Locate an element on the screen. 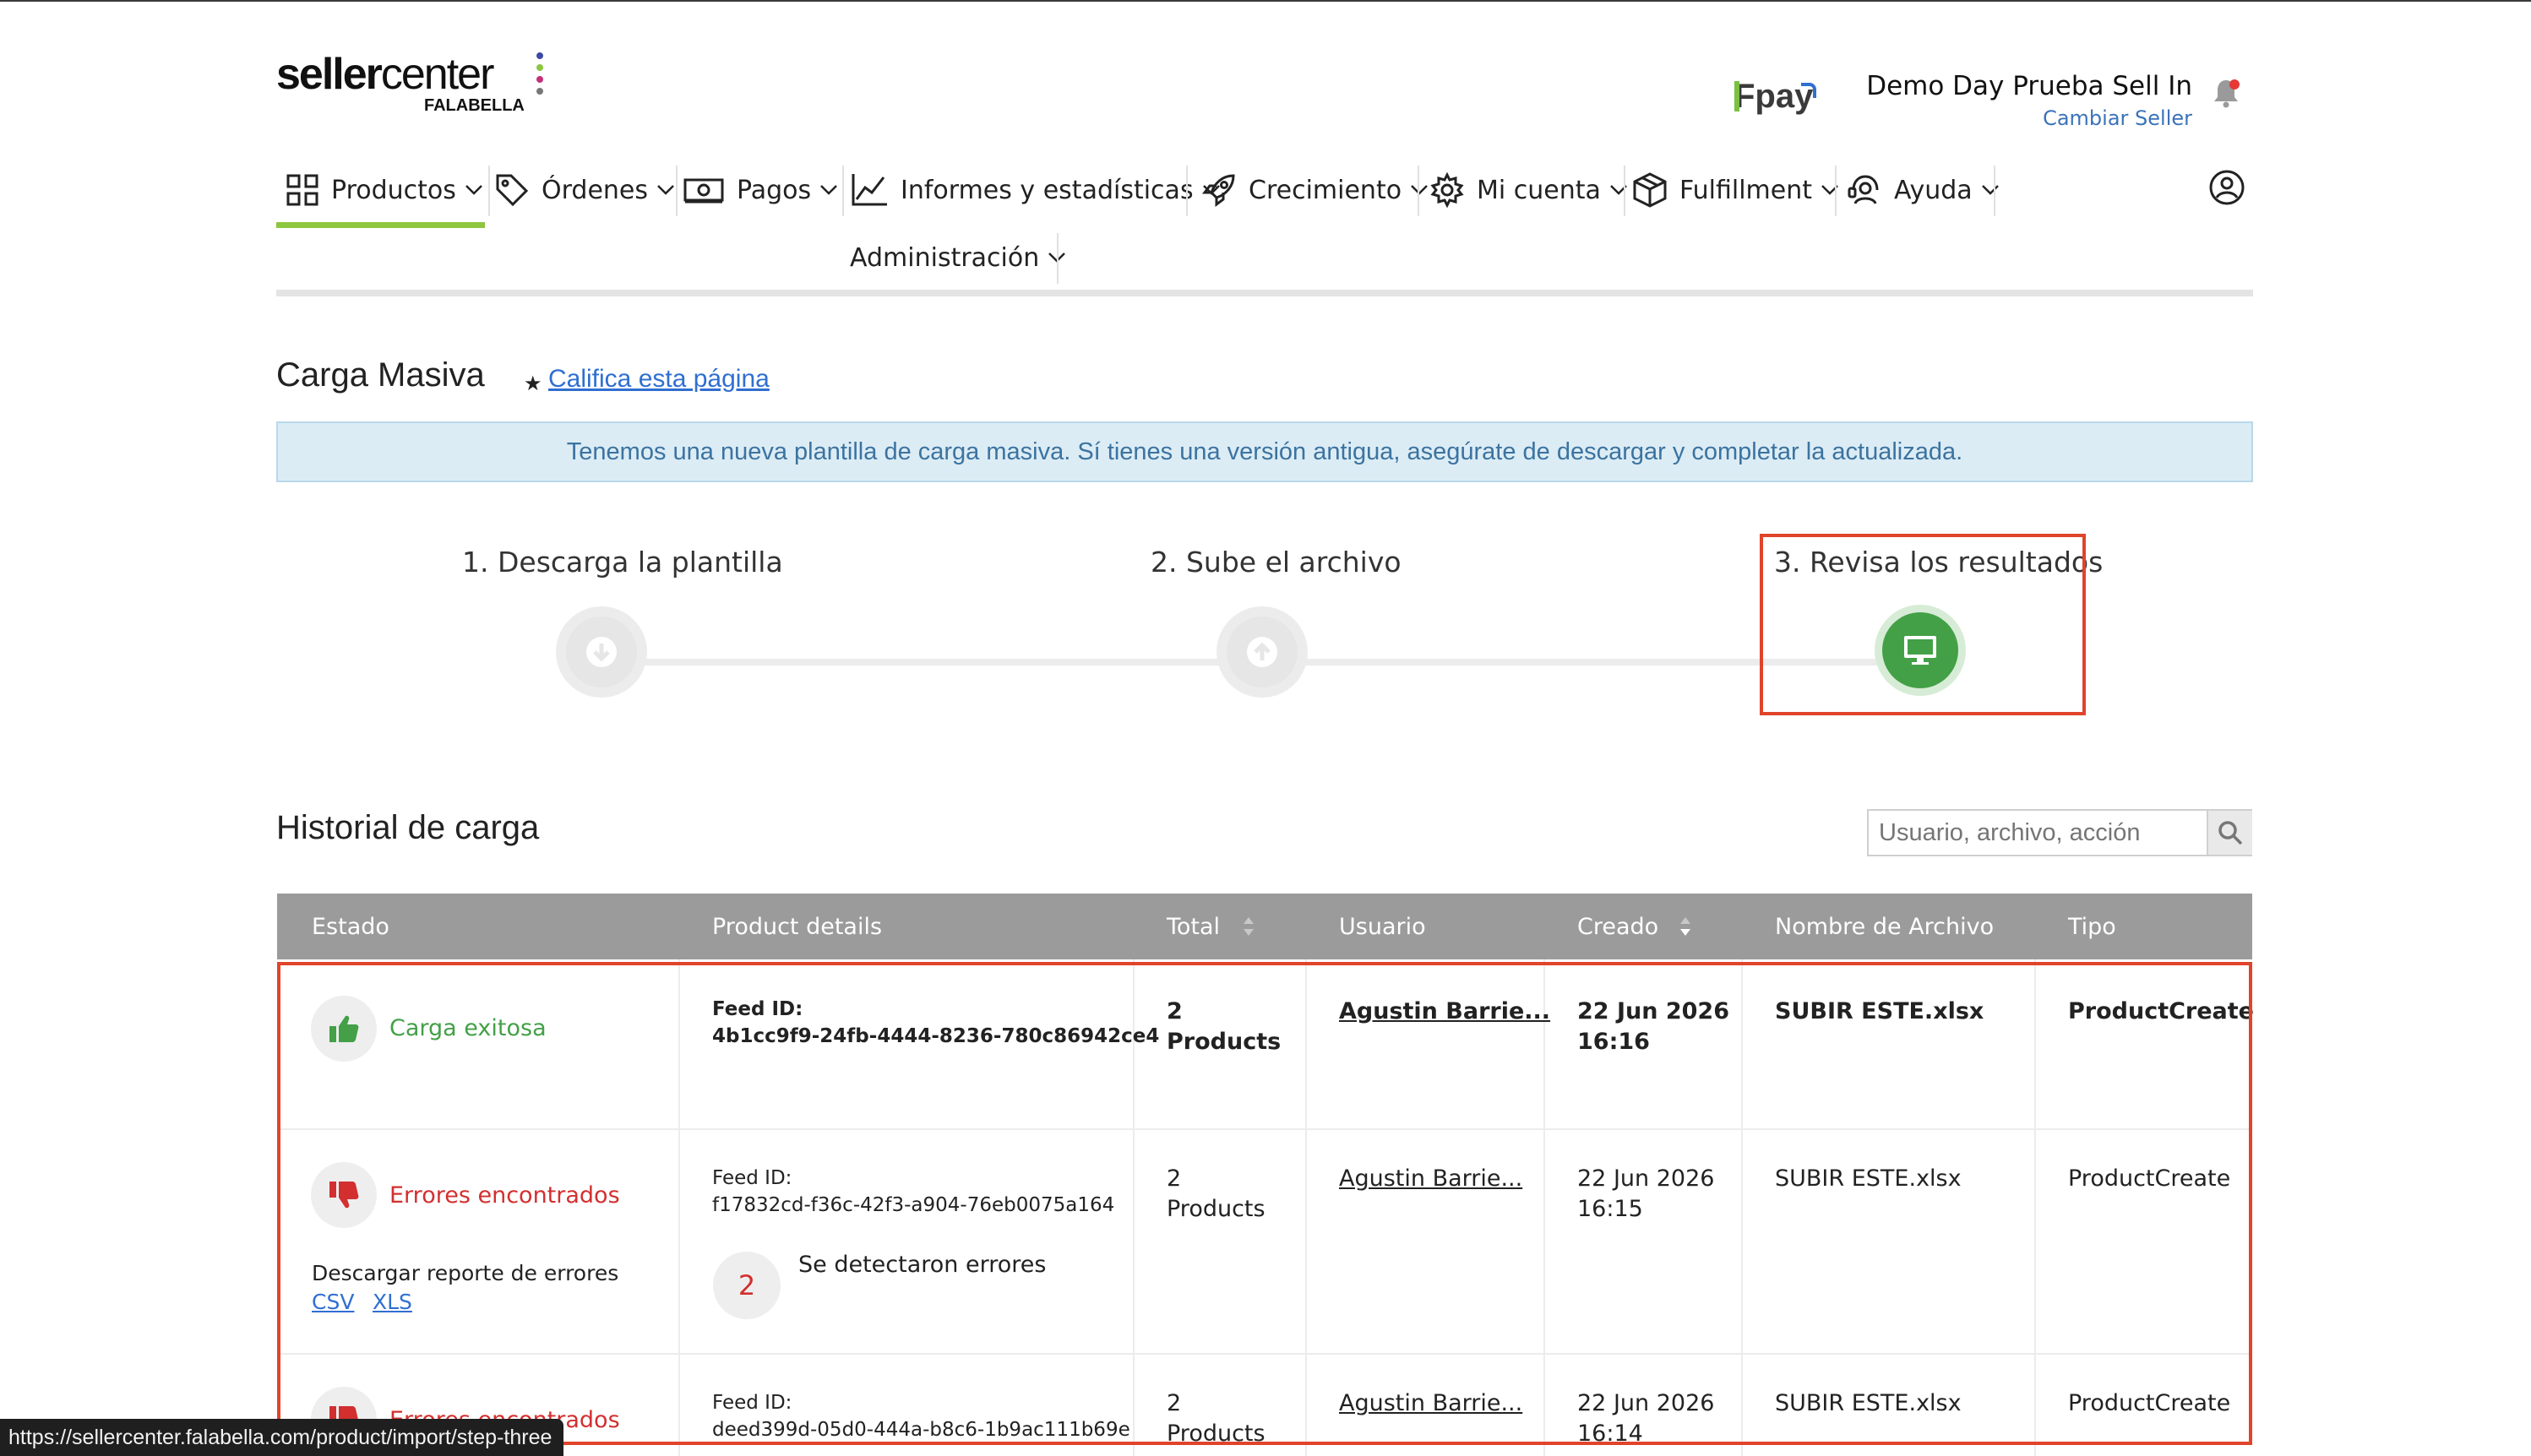  logo: sellercenter FALABELLA is located at coordinates (416, 83).